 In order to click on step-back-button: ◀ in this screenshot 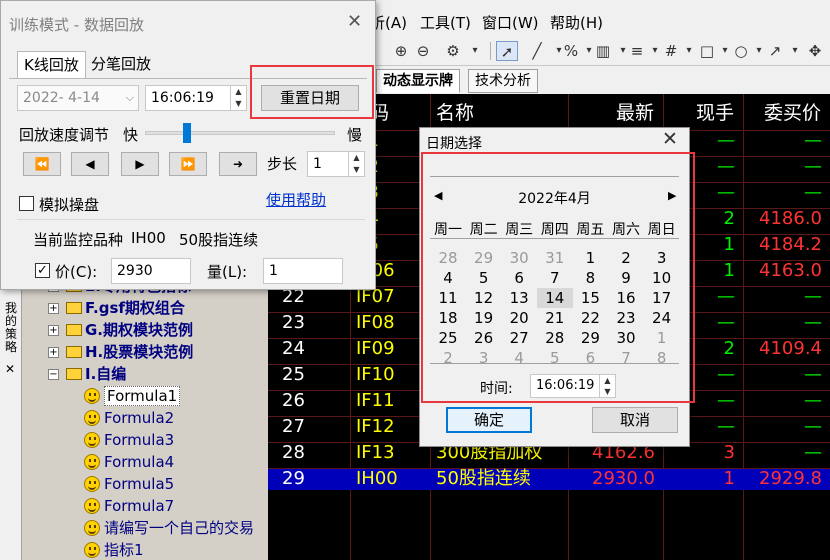, I will do `click(90, 164)`.